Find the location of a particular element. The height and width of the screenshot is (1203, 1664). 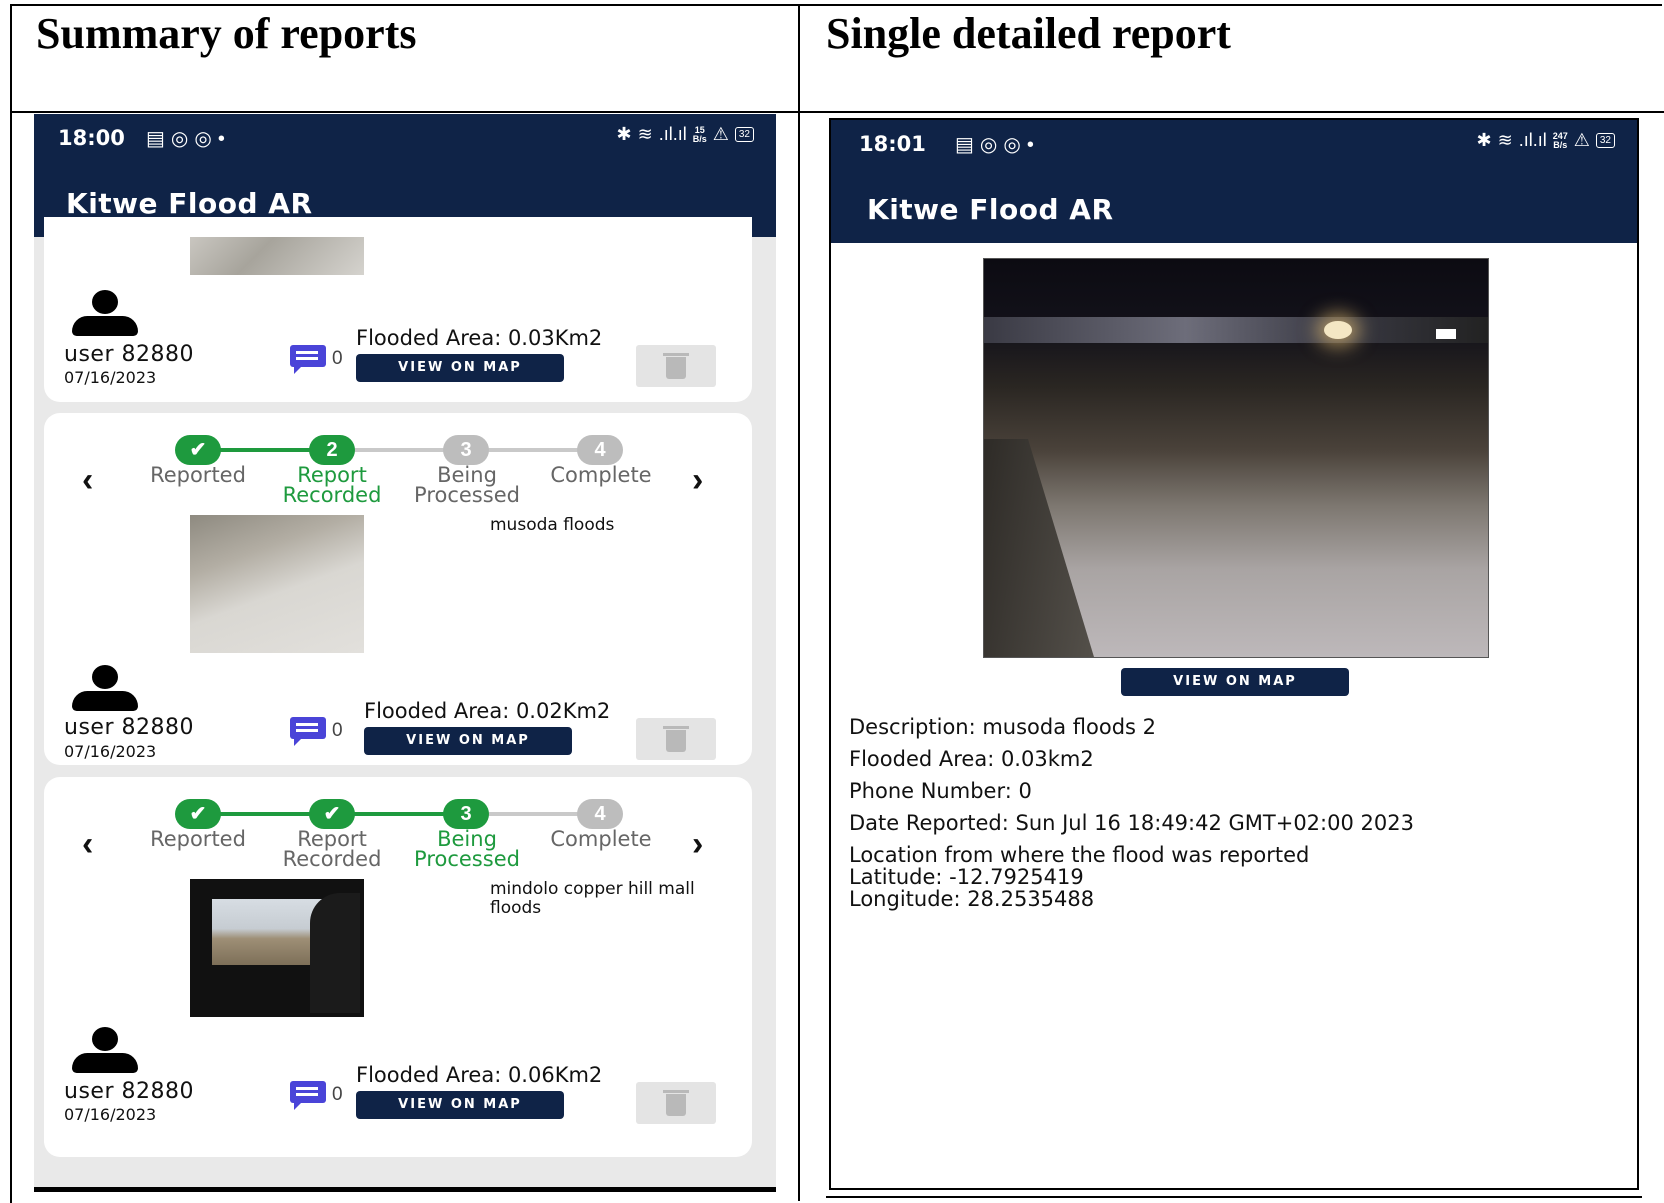

status-bar: 18:00 ▤◎◎• ✱ ≋ .ıl.ıl 15 B/s ⚠ 32 is located at coordinates (405, 141).